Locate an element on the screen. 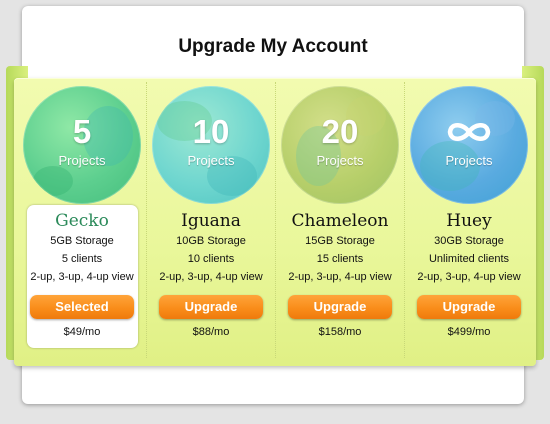 Image resolution: width=550 pixels, height=424 pixels. plan-badge: 20 Projects is located at coordinates (340, 145).